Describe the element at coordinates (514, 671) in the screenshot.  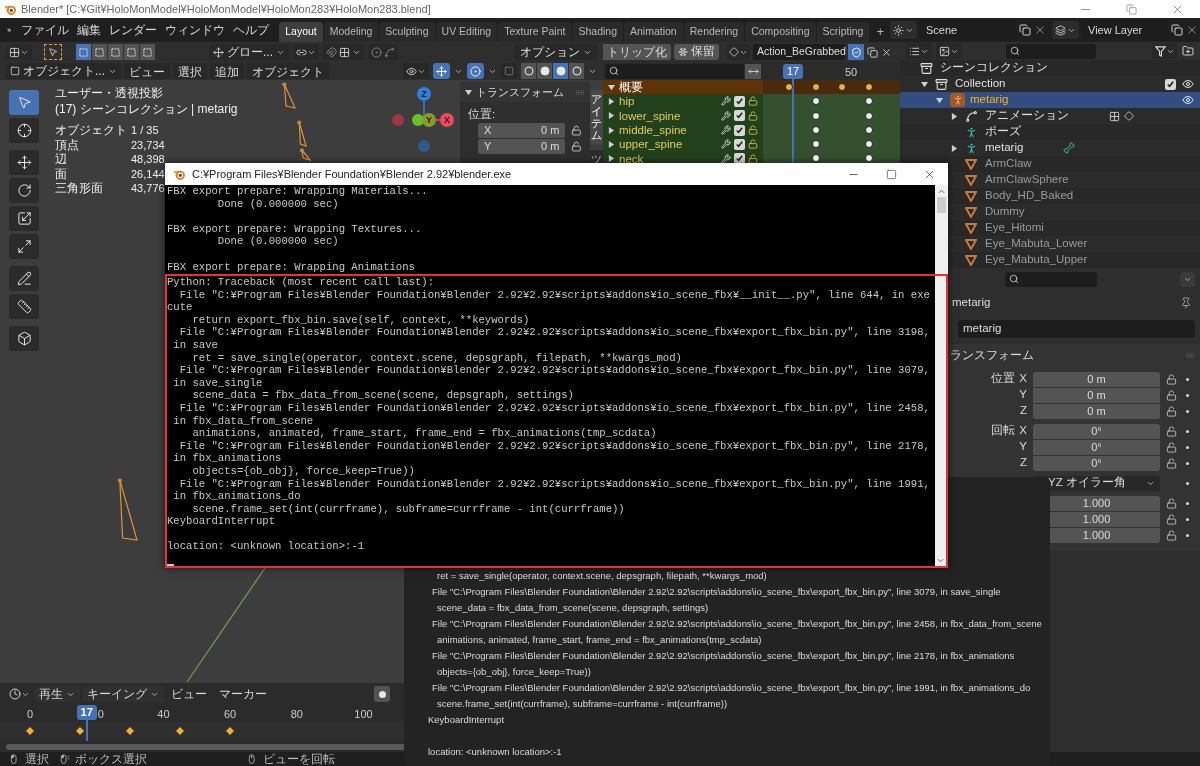
I see `report-line: objects={ob_obj}, force_keep=True))` at that location.